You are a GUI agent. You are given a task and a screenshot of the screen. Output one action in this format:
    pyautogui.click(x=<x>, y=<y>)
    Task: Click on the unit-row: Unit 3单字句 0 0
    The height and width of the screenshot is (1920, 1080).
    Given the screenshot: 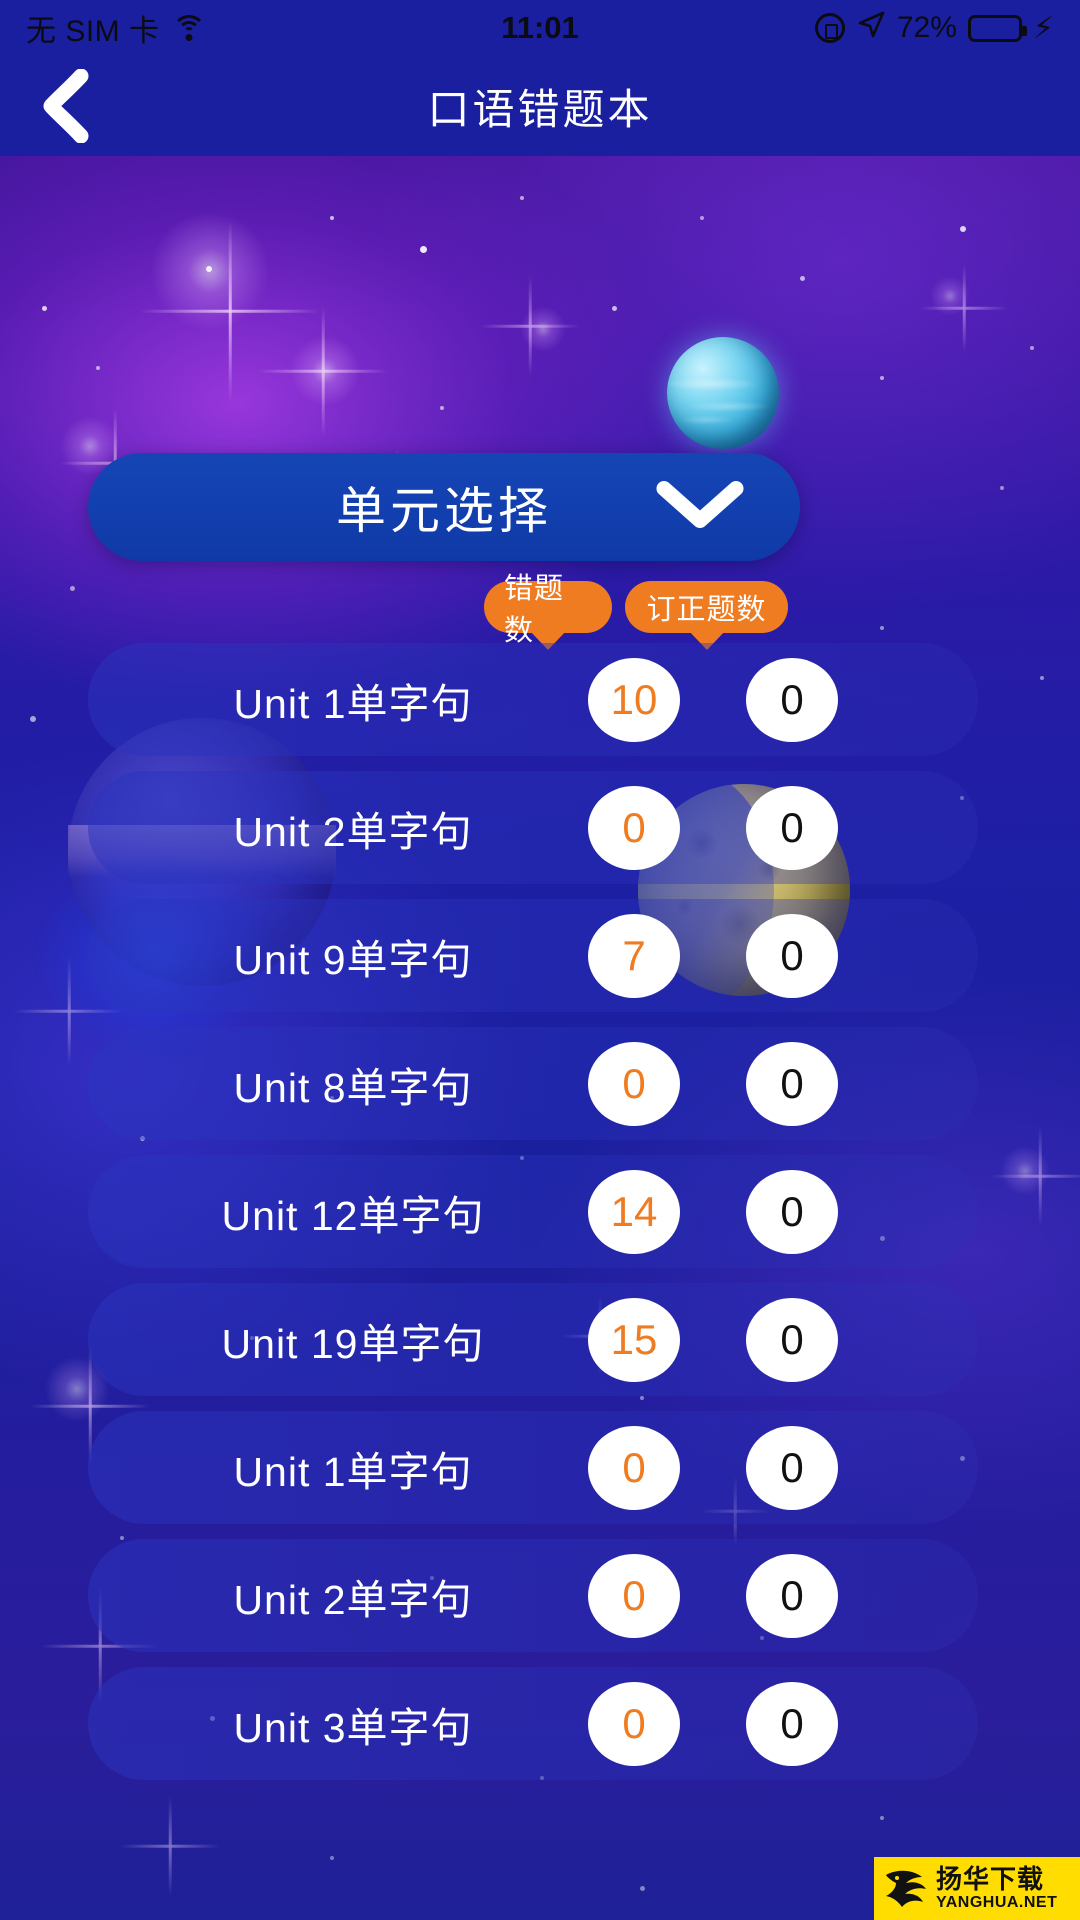 What is the action you would take?
    pyautogui.click(x=533, y=1723)
    